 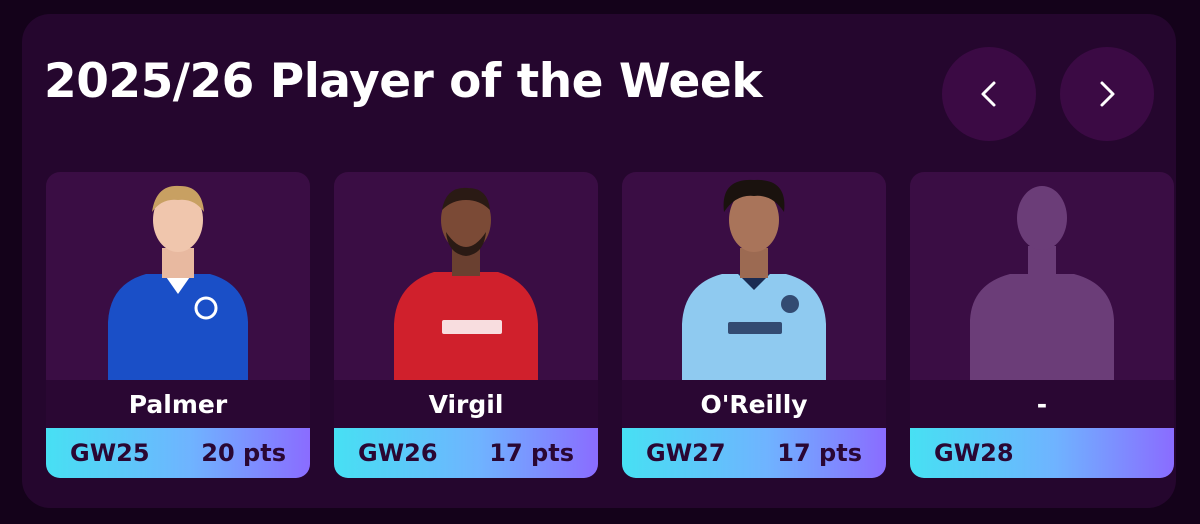 I want to click on chevron-right-icon, so click(x=1107, y=94).